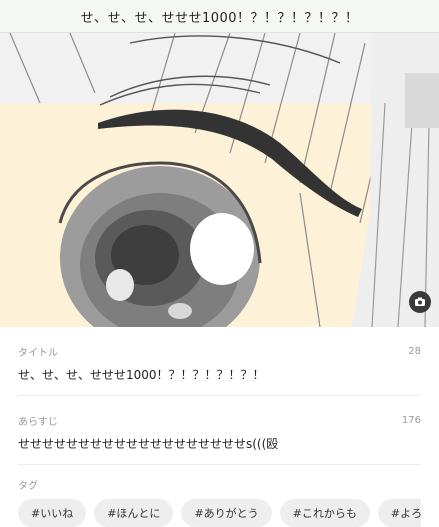  Describe the element at coordinates (324, 513) in the screenshot. I see `tag-chip: #これからも` at that location.